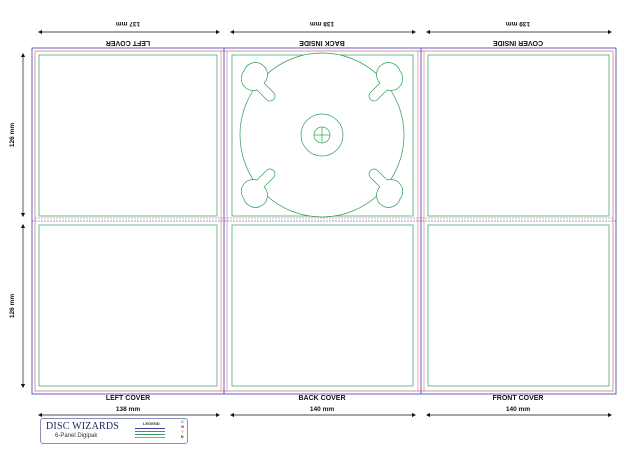  What do you see at coordinates (128, 42) in the screenshot?
I see `panel-label-top-left: LEFT COVER` at bounding box center [128, 42].